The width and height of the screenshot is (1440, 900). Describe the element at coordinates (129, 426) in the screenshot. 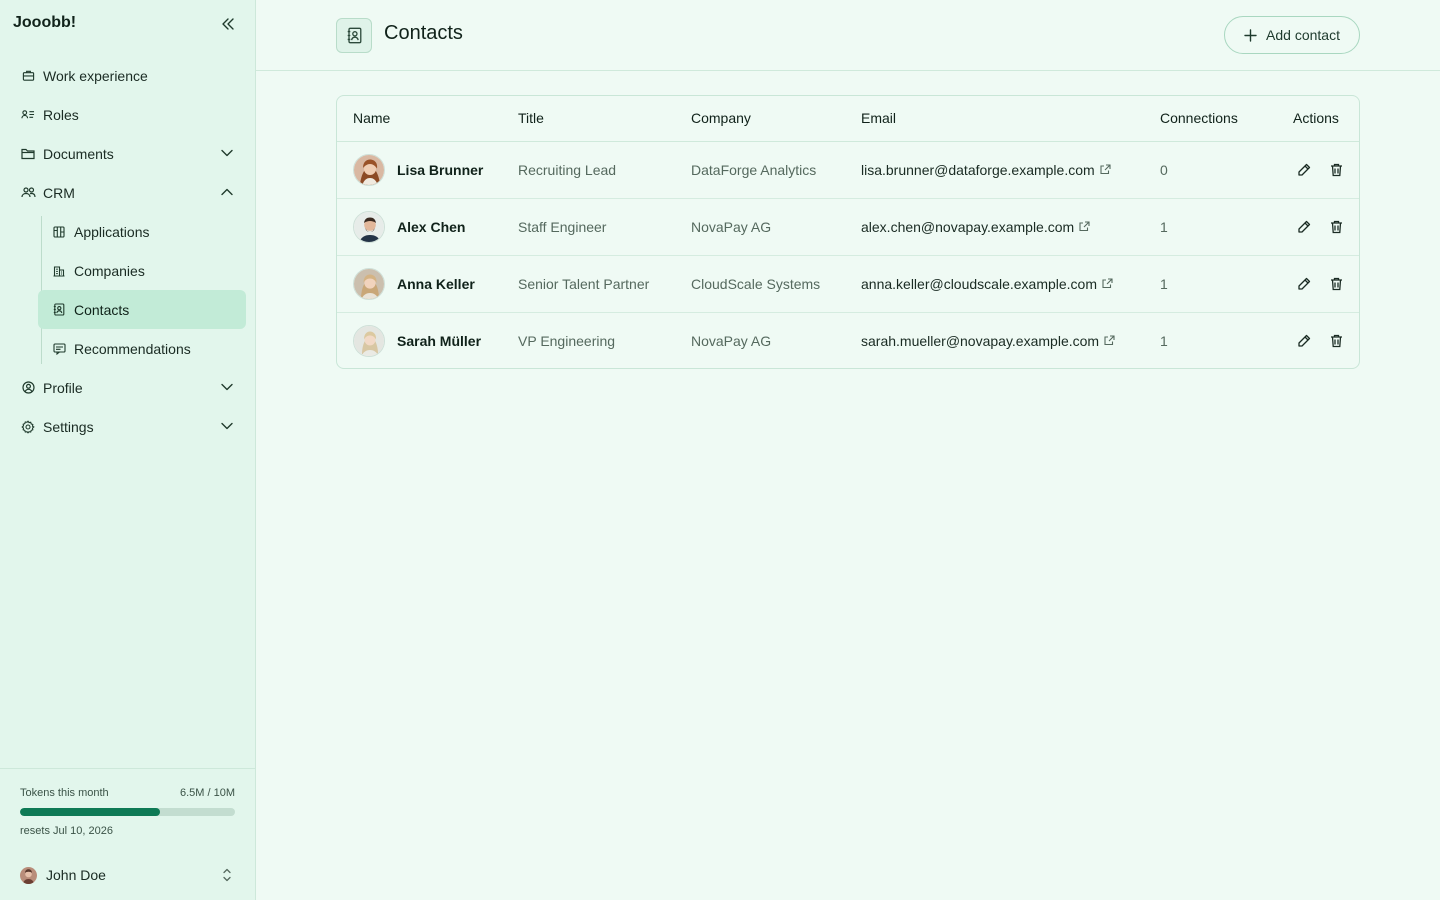

I see `sidebar-item-settings: Settings` at that location.